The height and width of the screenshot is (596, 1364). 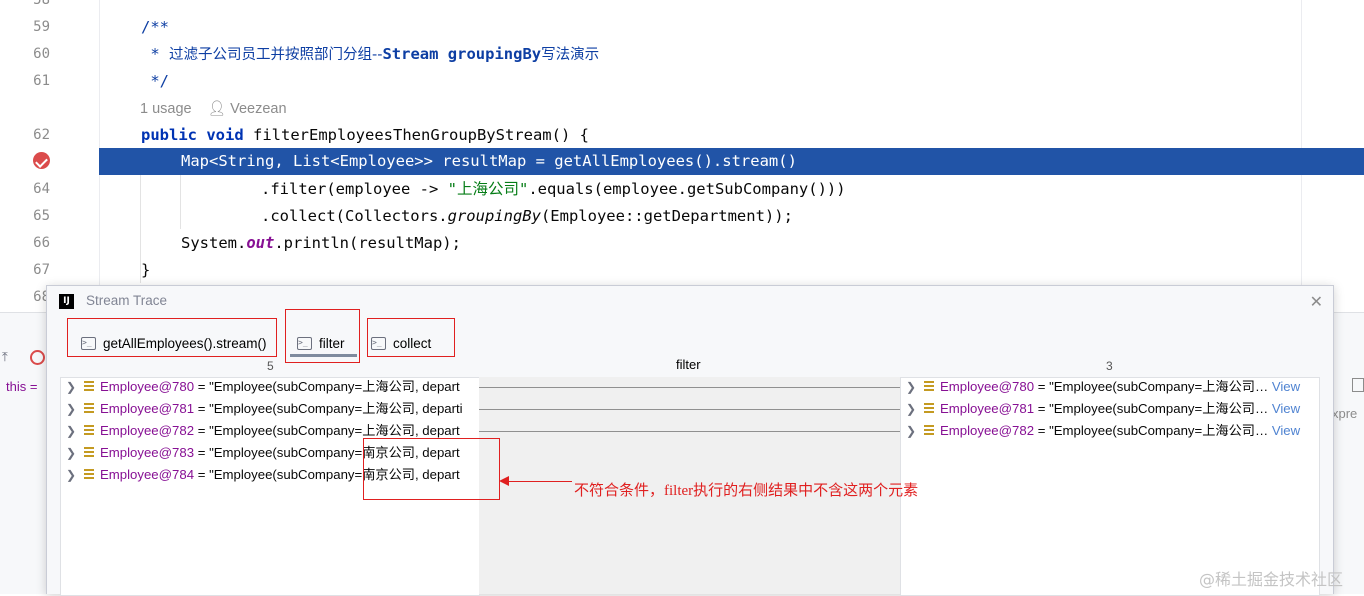 What do you see at coordinates (258, 109) in the screenshot?
I see `author-name: Veezean` at bounding box center [258, 109].